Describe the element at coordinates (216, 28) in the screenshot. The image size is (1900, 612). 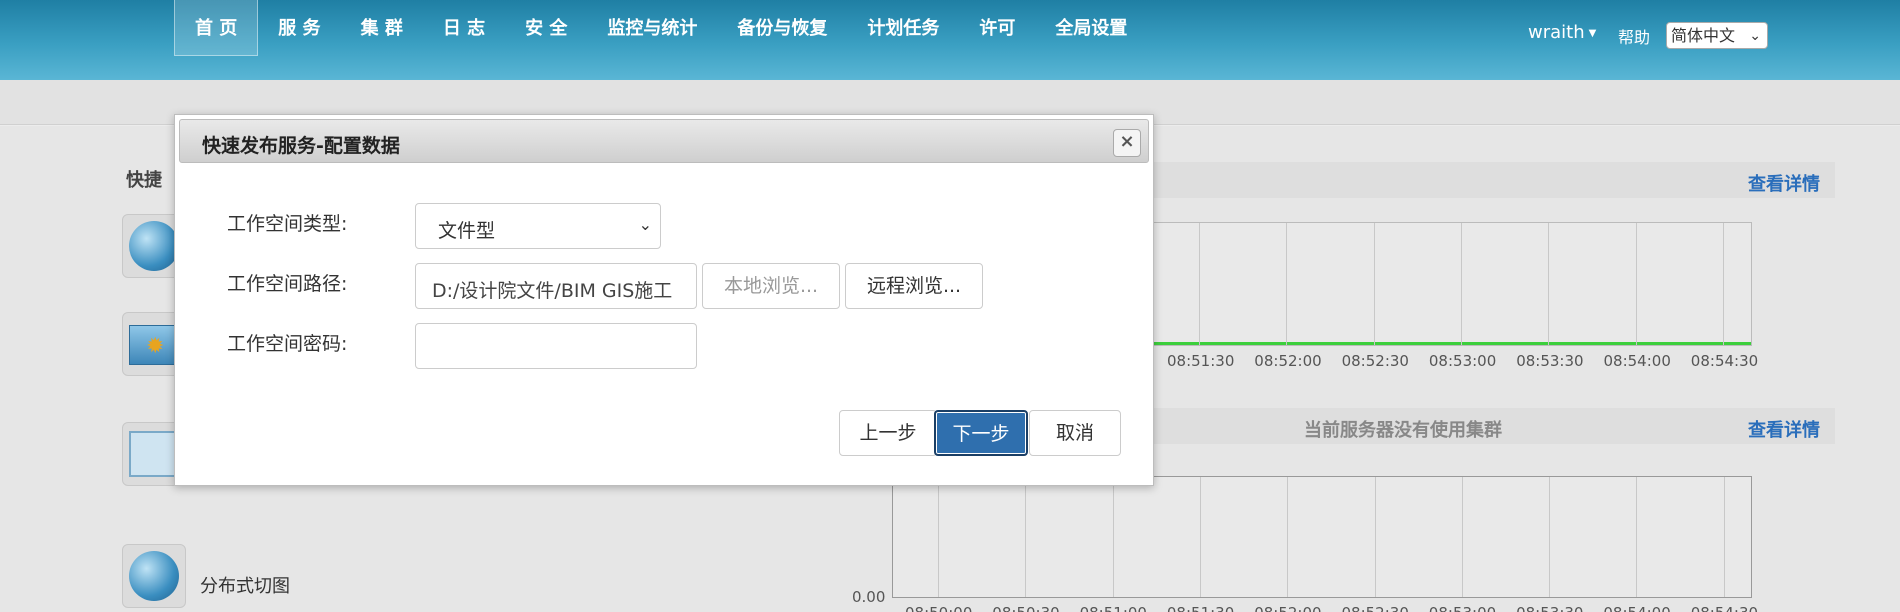
I see `nav-item-0: 首 页` at that location.